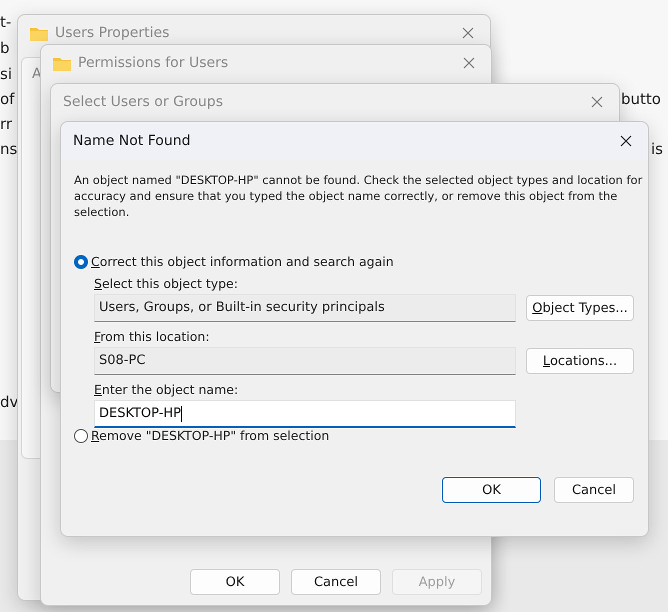  I want to click on background-text: rr, so click(6, 124).